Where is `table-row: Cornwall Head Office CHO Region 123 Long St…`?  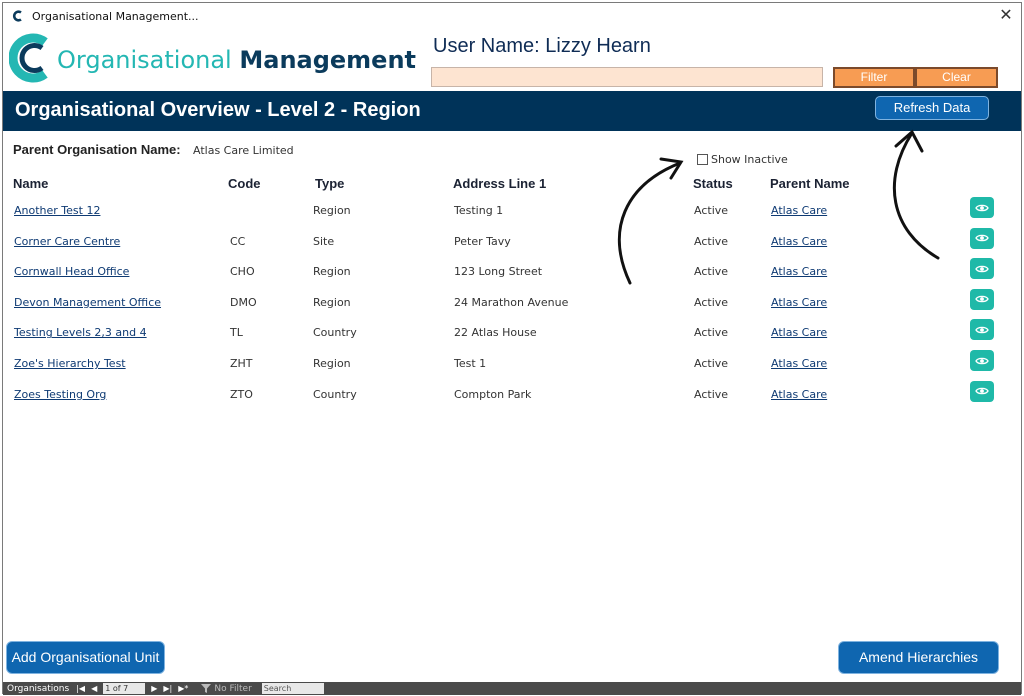
table-row: Cornwall Head Office CHO Region 123 Long St… is located at coordinates (512, 276).